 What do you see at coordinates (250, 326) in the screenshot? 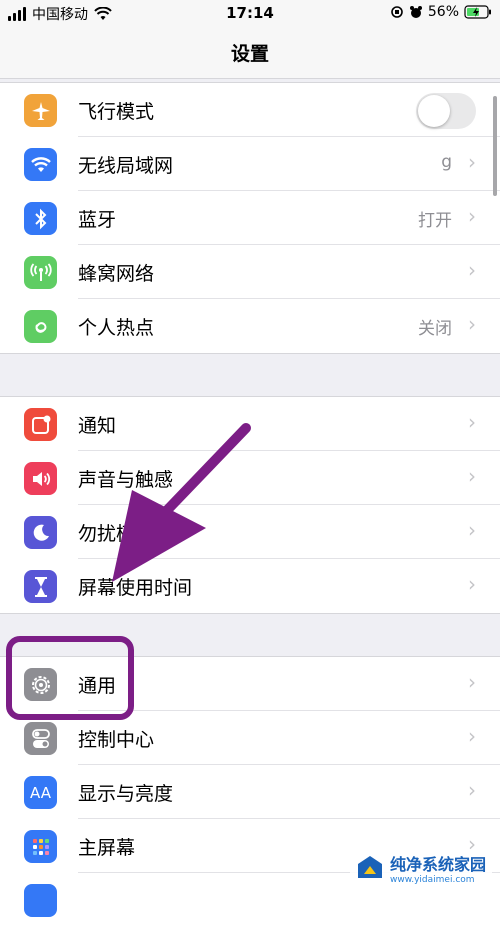
I see `row-hotspot: 个人热点 关闭 ›` at bounding box center [250, 326].